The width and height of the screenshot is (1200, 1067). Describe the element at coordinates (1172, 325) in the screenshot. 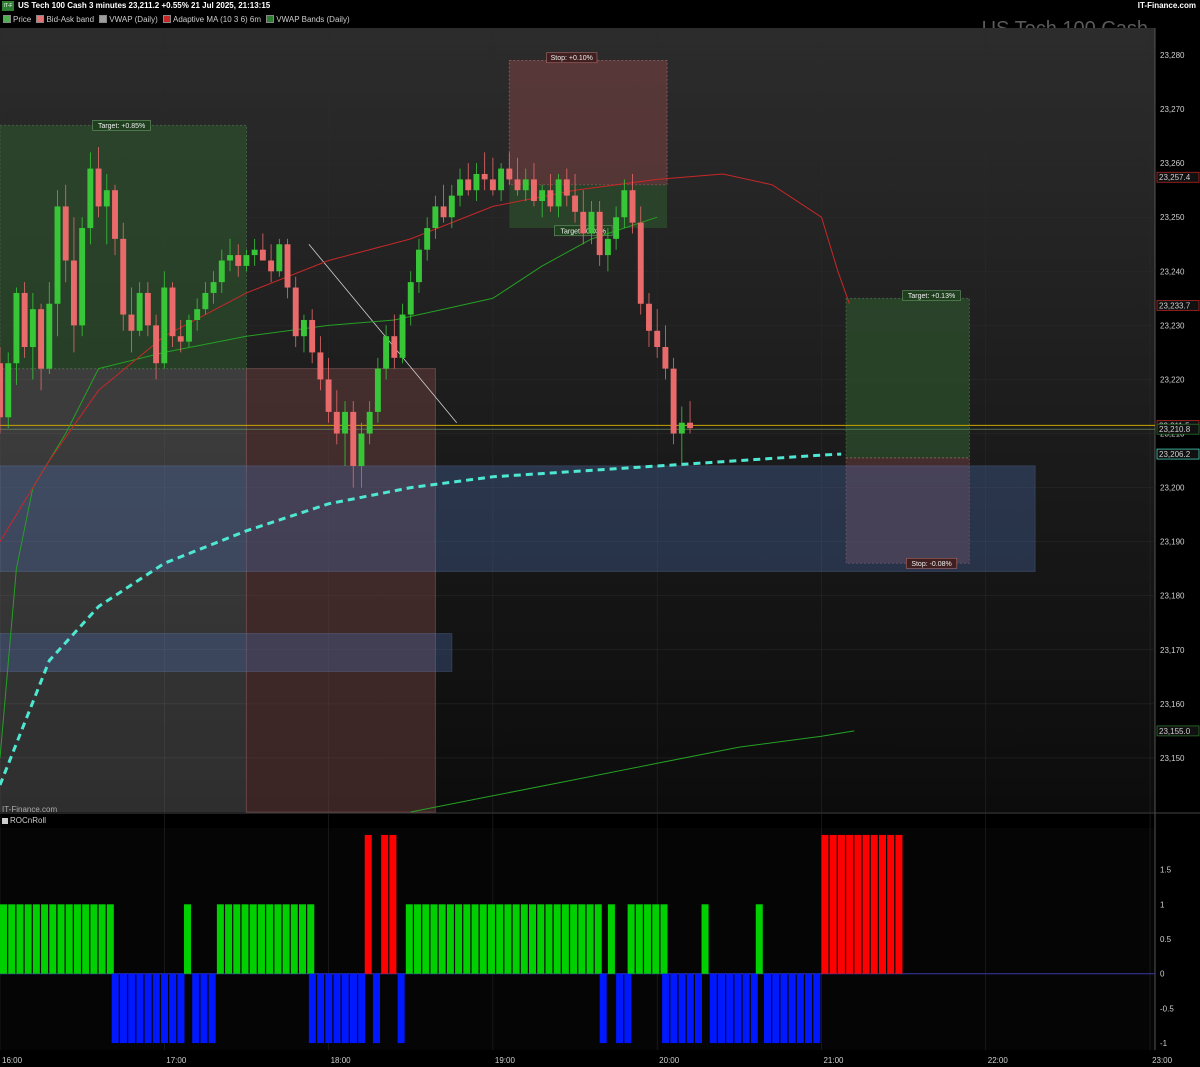

I see `price-axis-tick: 23,230` at that location.